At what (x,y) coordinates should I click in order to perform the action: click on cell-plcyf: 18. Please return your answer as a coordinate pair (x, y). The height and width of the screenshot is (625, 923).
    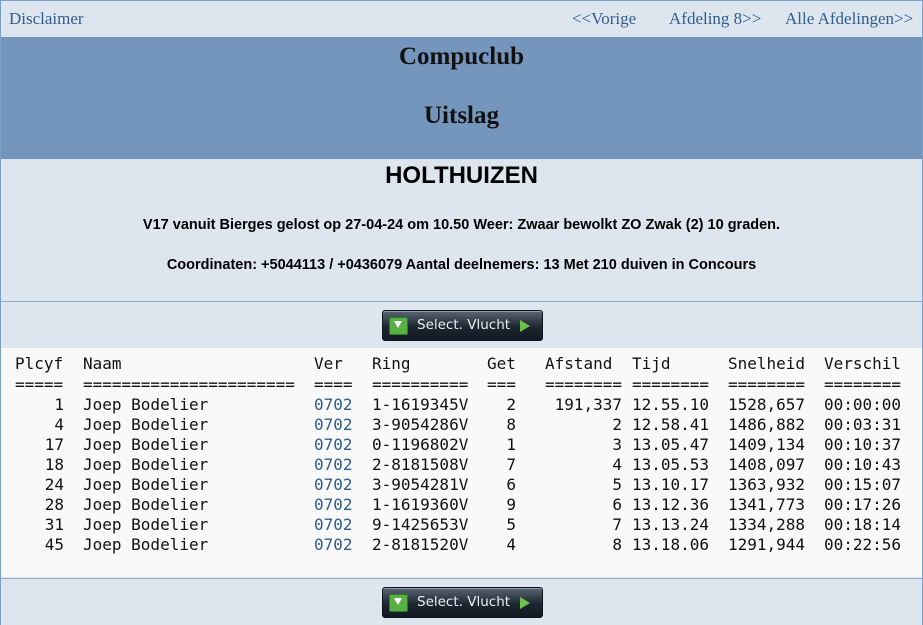
    Looking at the image, I should click on (54, 464).